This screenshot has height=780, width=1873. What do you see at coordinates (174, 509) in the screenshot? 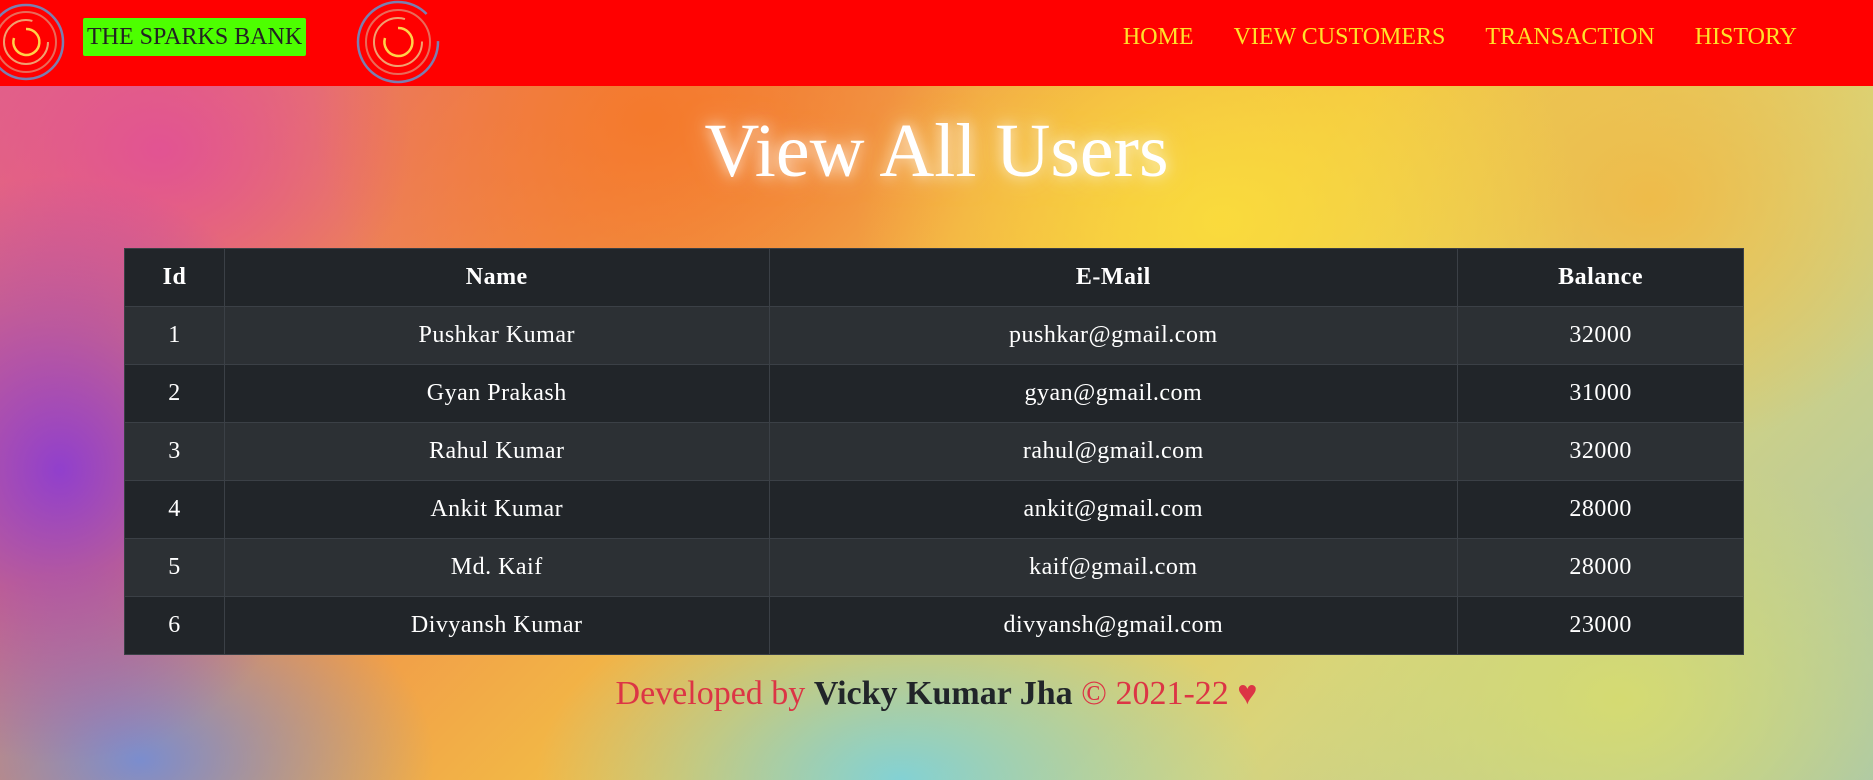
I see `cell-id: 4` at bounding box center [174, 509].